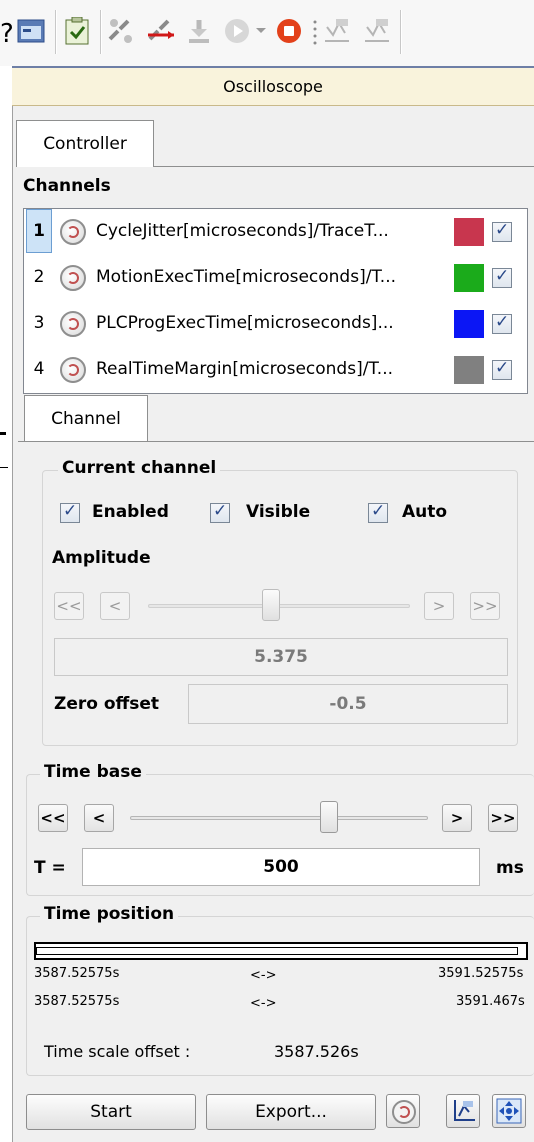  I want to click on tab-channel-label: Channel, so click(86, 418).